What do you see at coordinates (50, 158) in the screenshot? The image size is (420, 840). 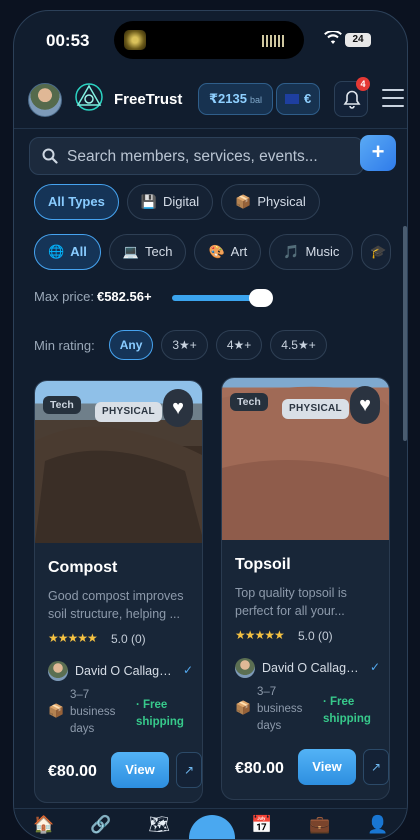 I see `search-icon` at bounding box center [50, 158].